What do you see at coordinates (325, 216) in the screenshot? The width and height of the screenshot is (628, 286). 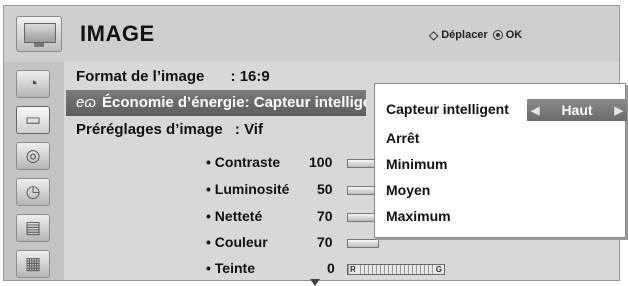 I see `sharpness-value: 70` at bounding box center [325, 216].